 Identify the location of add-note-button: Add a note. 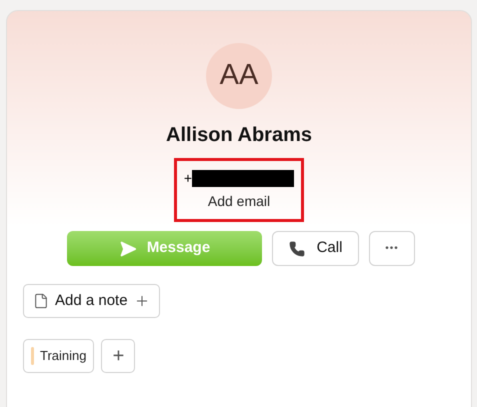
(91, 301).